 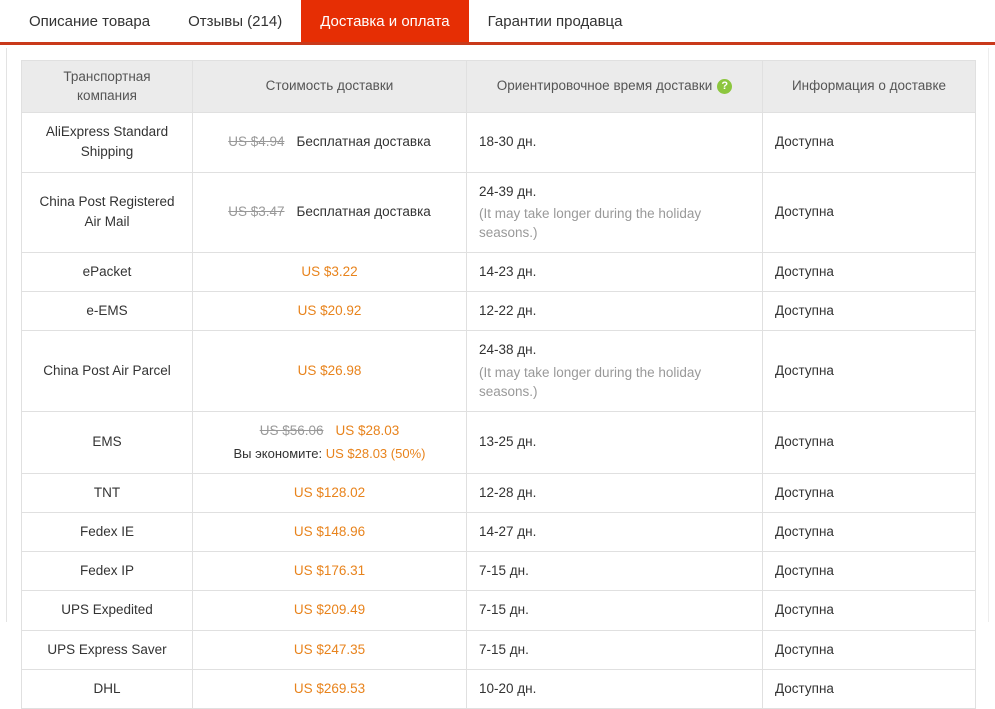 What do you see at coordinates (107, 492) in the screenshot?
I see `company-name: TNT` at bounding box center [107, 492].